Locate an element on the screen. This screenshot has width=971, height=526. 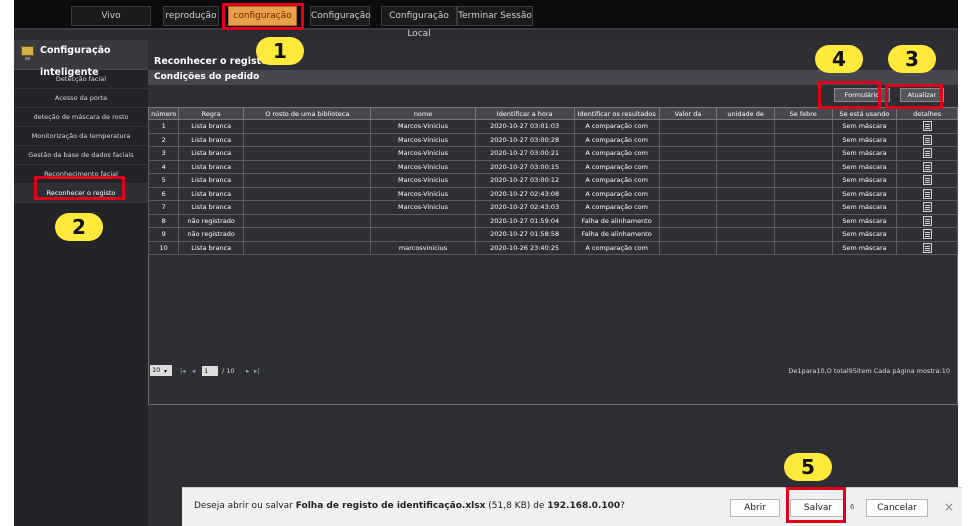
page-number-input: 1 is located at coordinates (210, 371).